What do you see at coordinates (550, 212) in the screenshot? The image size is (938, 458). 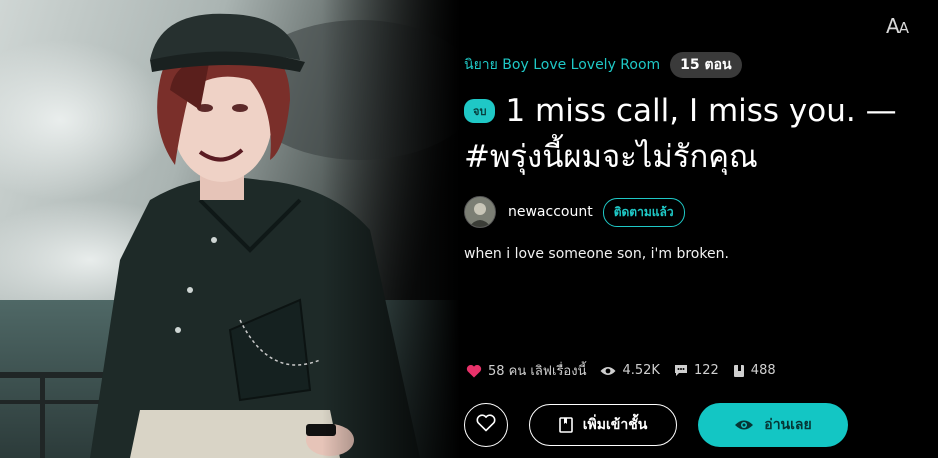 I see `author-name: newaccount` at bounding box center [550, 212].